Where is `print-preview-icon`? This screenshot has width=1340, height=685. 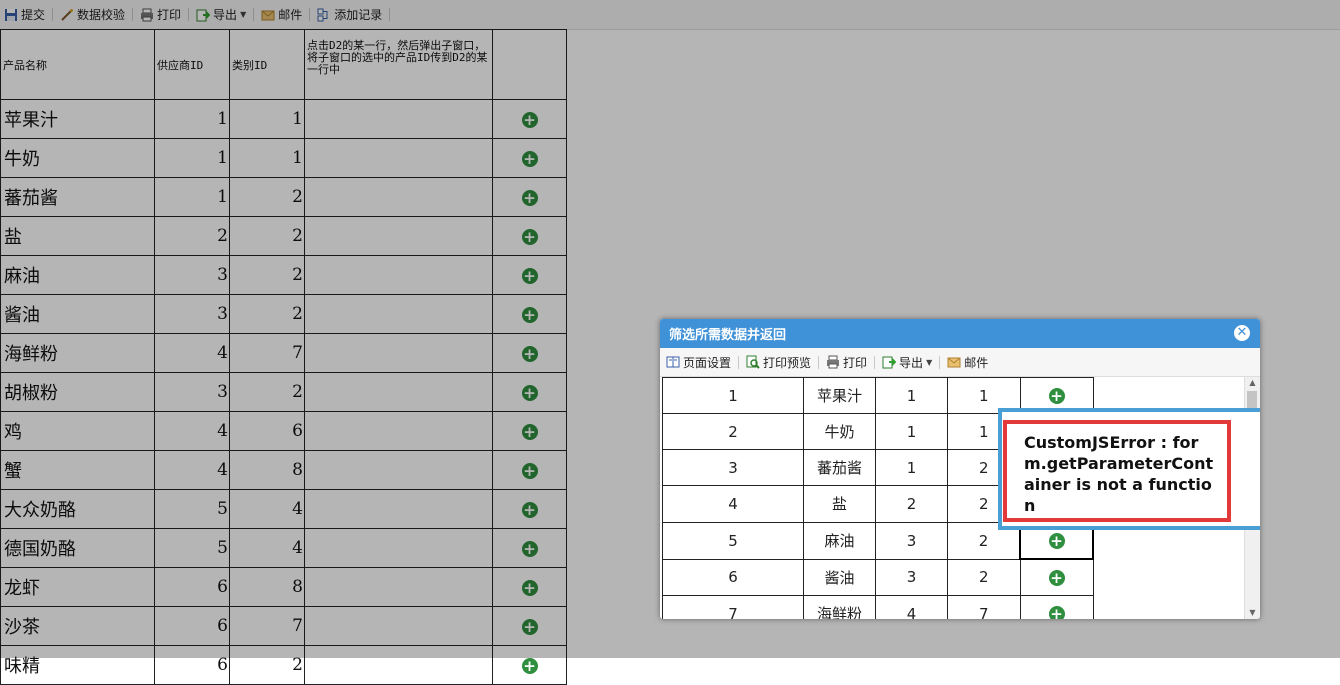 print-preview-icon is located at coordinates (753, 362).